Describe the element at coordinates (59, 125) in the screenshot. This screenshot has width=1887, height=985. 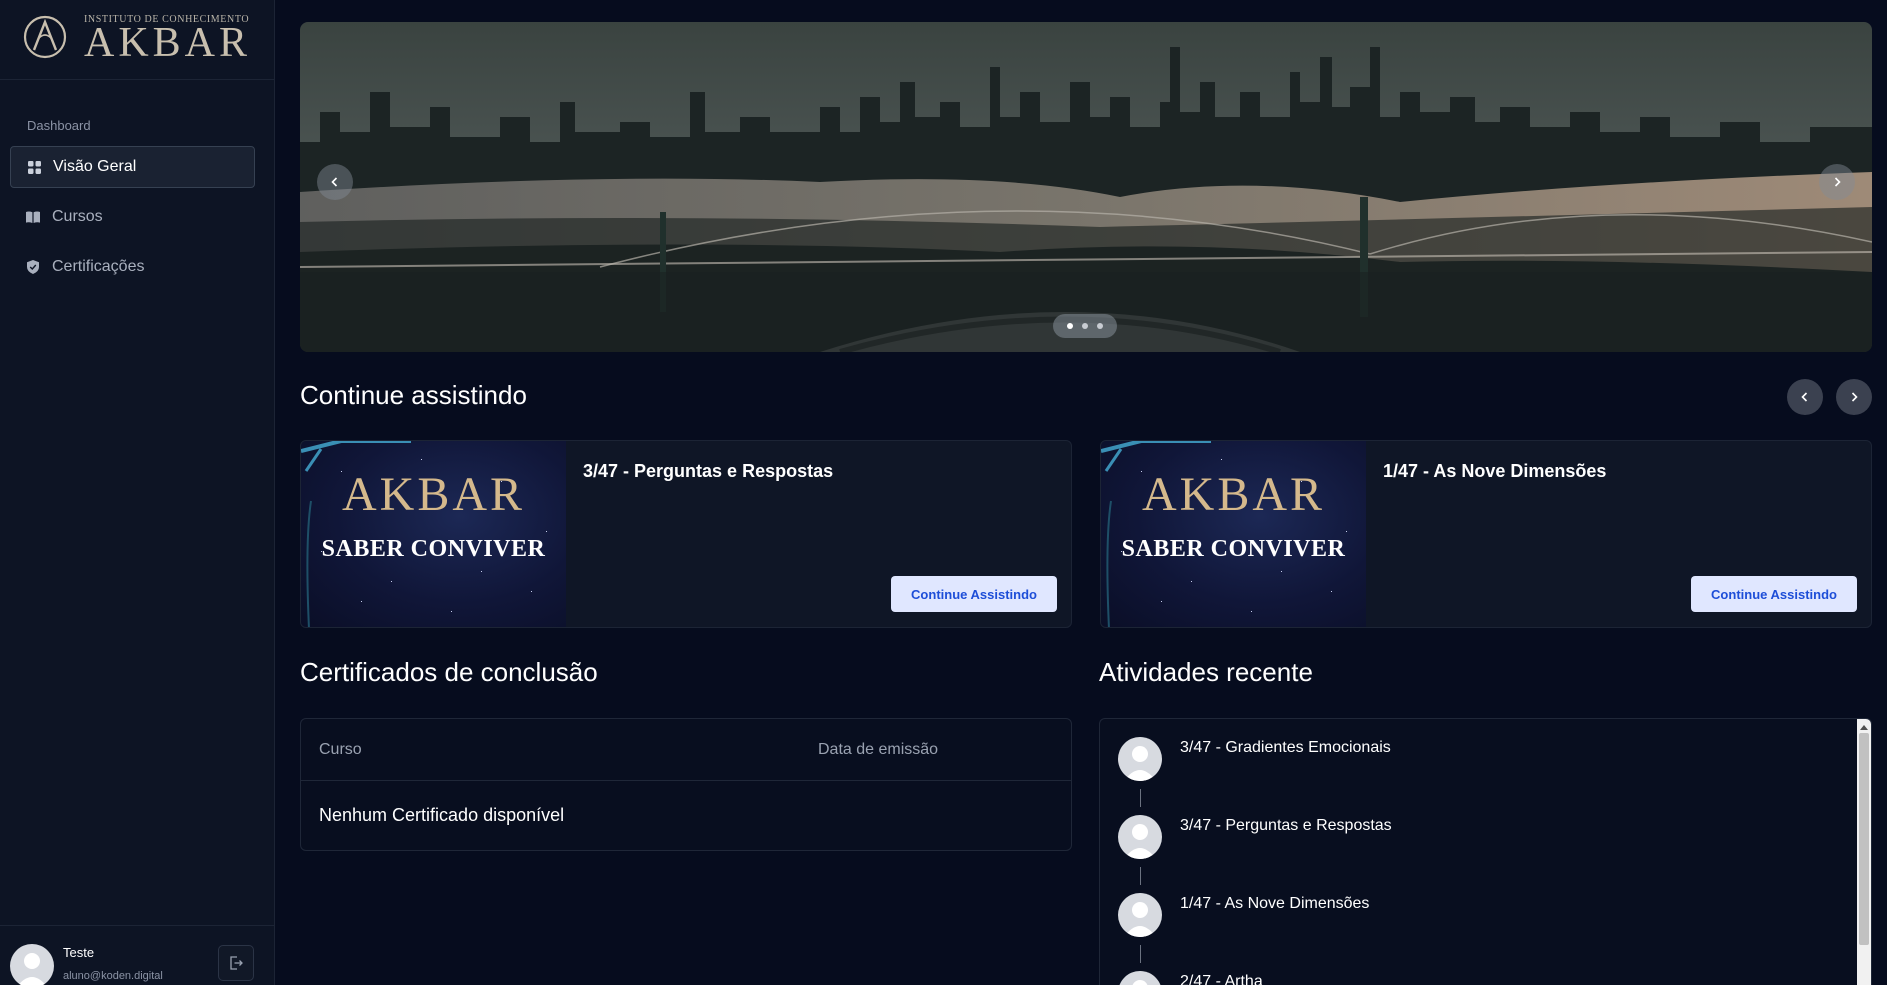
I see `nav-section-label: Dashboard` at that location.